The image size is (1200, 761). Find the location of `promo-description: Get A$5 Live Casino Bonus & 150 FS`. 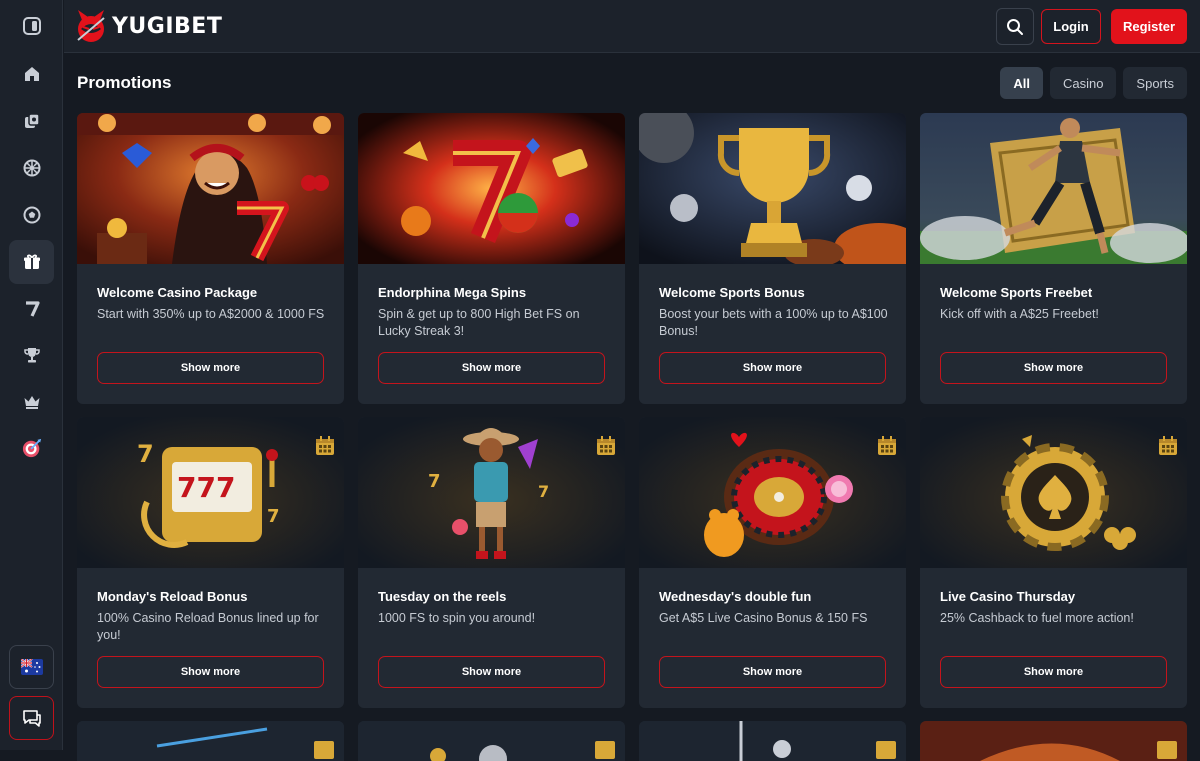

promo-description: Get A$5 Live Casino Bonus & 150 FS is located at coordinates (763, 618).